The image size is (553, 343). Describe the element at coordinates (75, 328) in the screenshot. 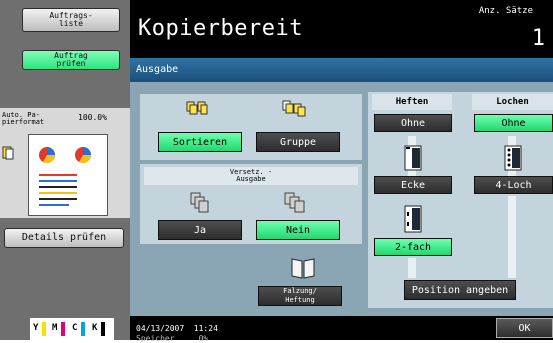

I see `toner-label-c: C` at that location.